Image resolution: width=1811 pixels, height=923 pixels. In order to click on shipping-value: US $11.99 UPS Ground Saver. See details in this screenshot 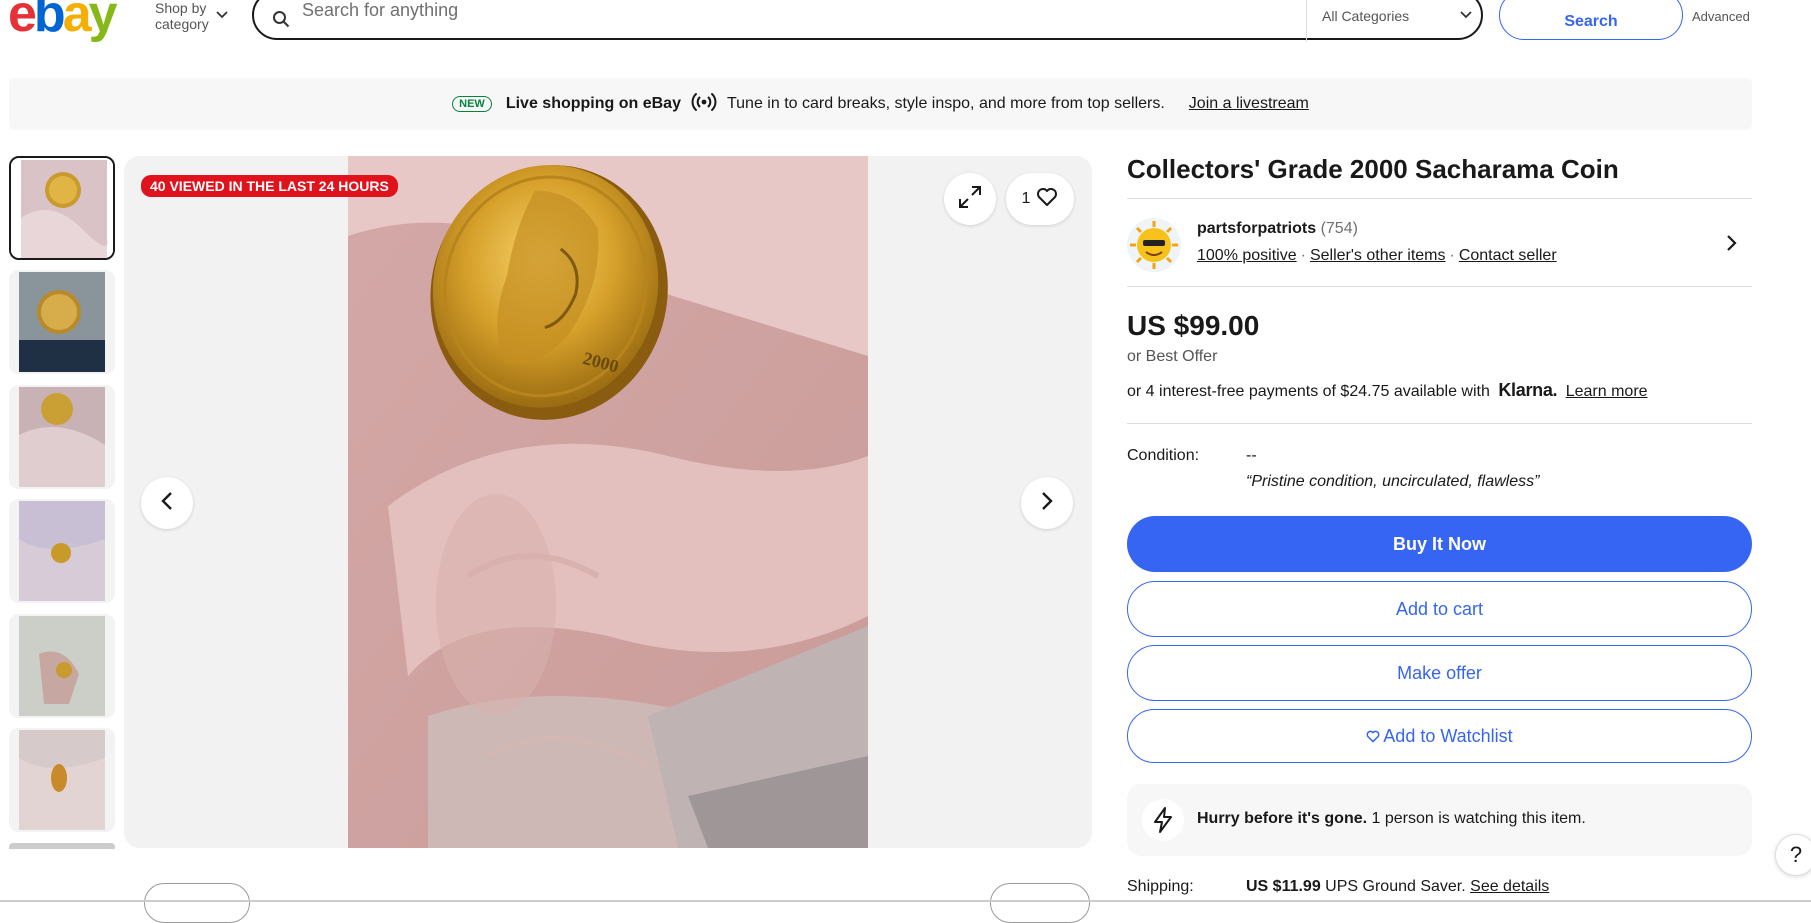, I will do `click(1397, 887)`.